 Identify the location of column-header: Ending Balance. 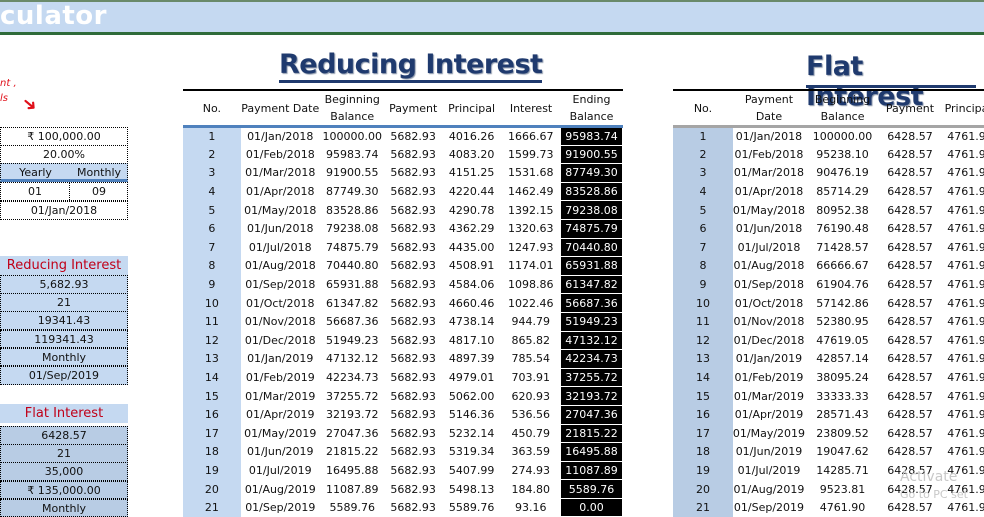
(591, 108).